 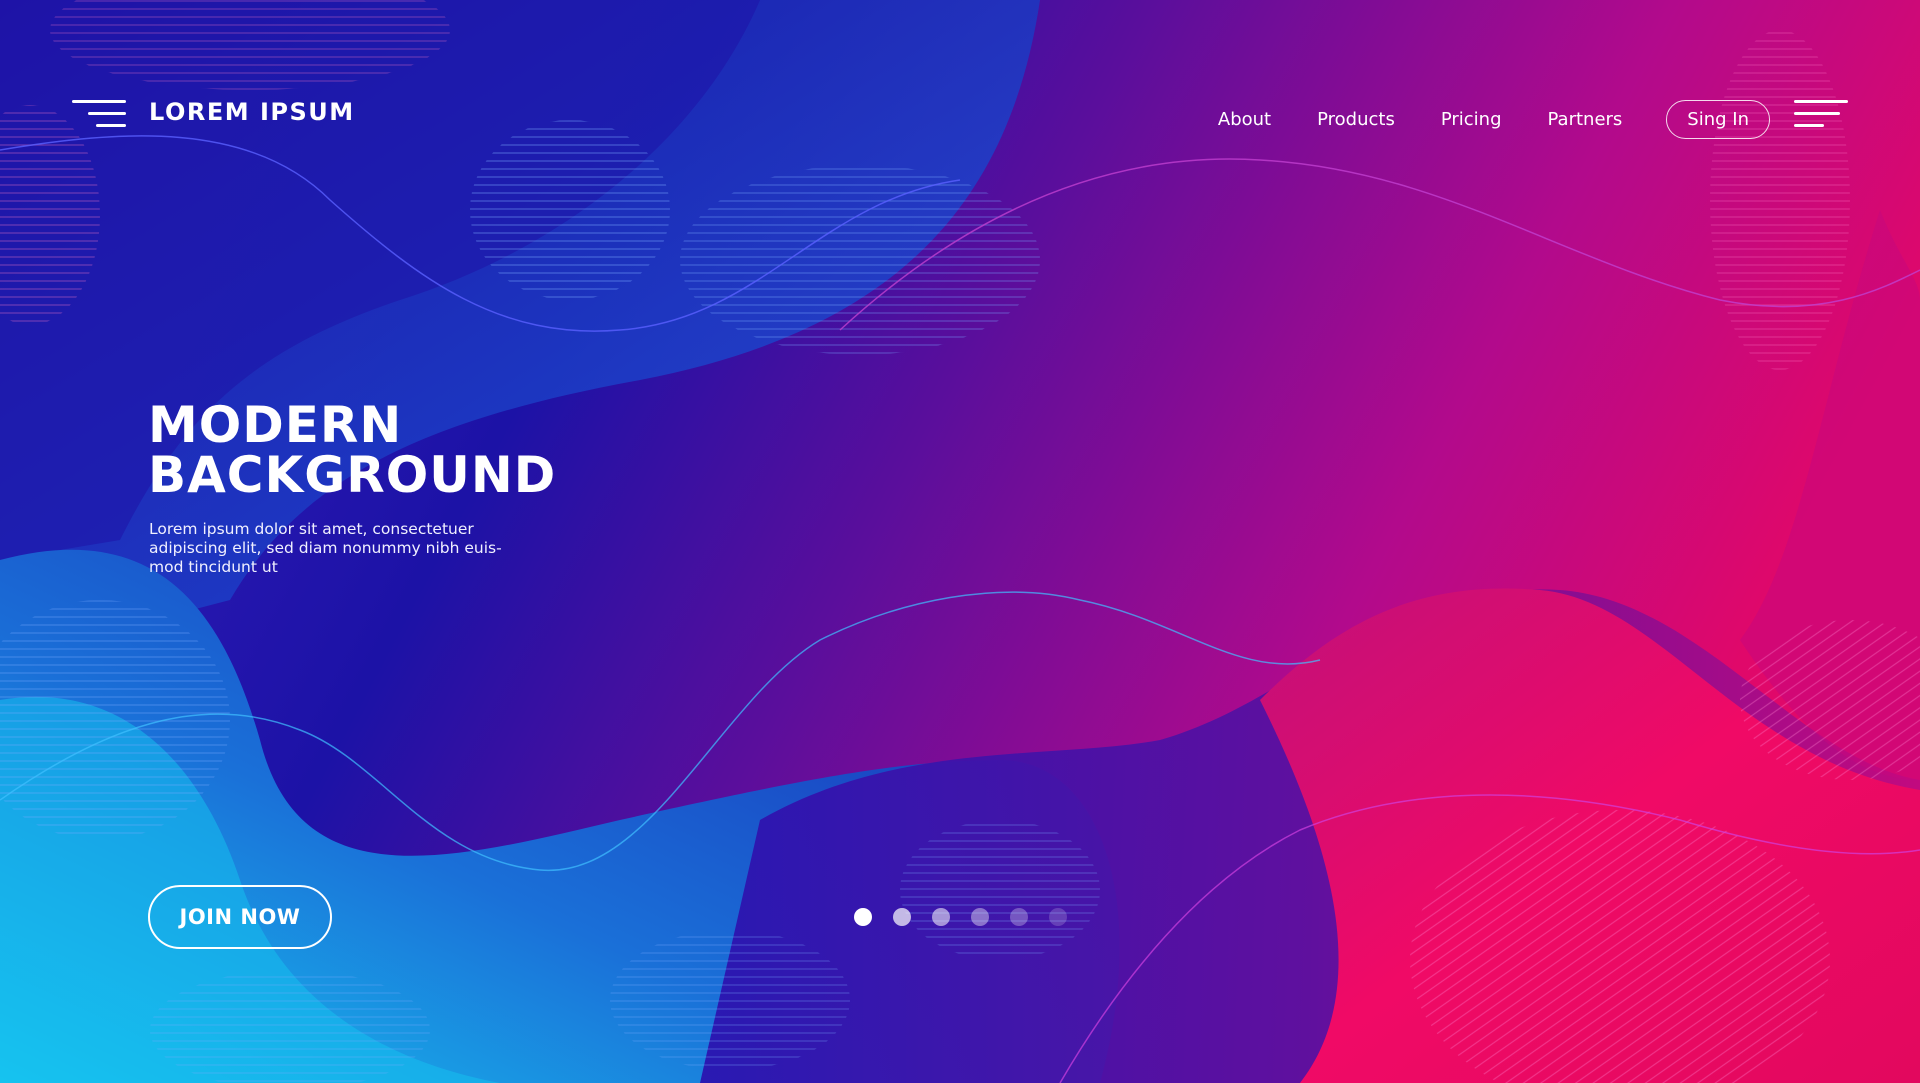 I want to click on hero-title: MODERN BACKGROUND, so click(x=352, y=450).